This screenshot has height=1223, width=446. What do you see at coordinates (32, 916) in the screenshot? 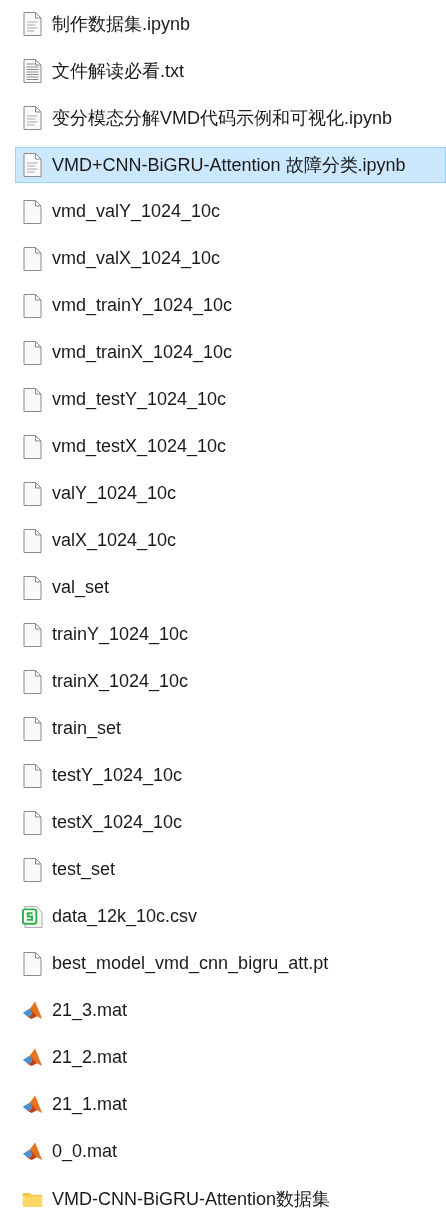
I see `spreadsheet-icon` at bounding box center [32, 916].